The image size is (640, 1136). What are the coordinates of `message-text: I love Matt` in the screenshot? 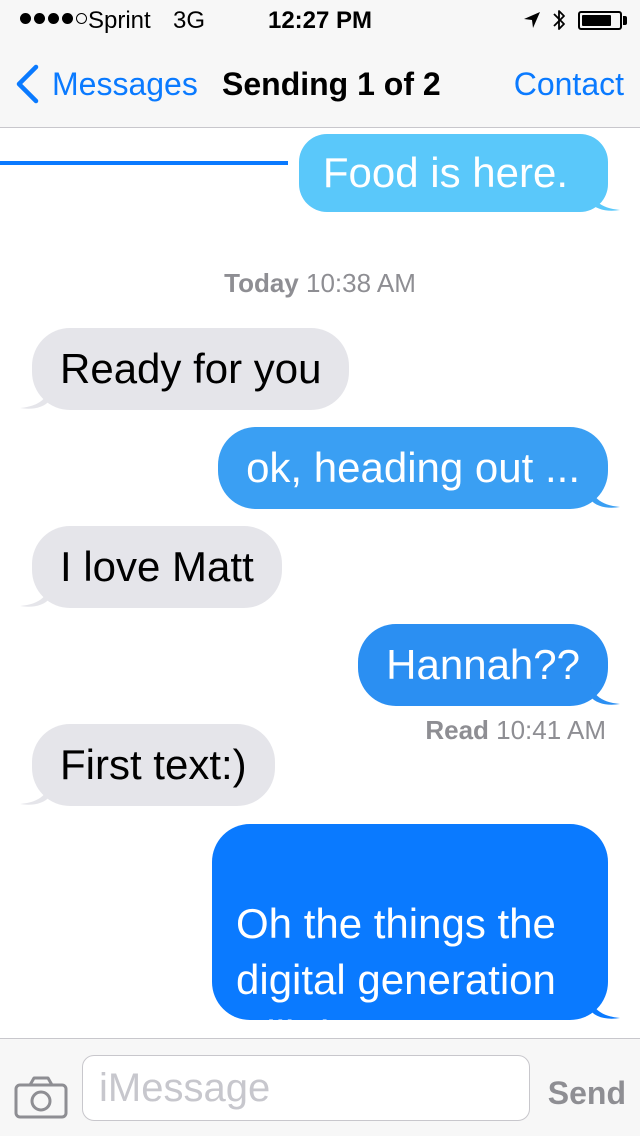 It's located at (157, 566).